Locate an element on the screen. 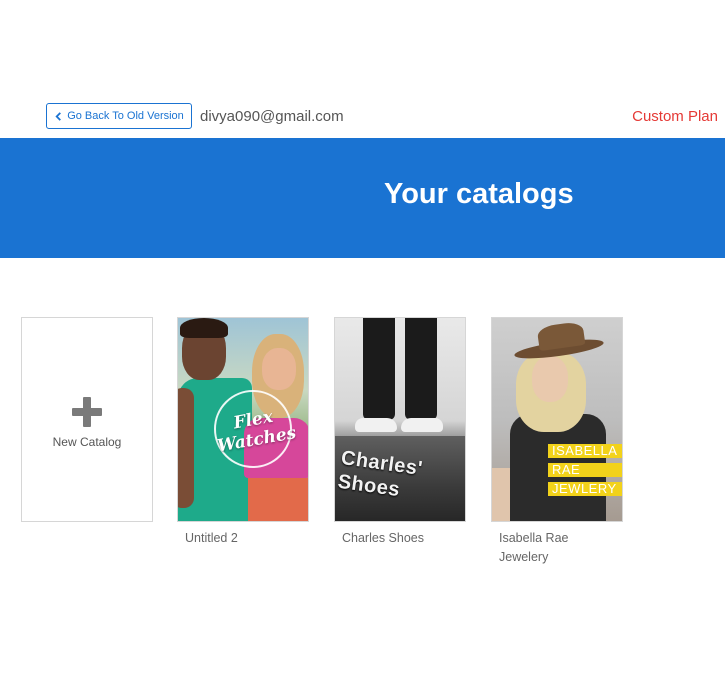 This screenshot has width=725, height=680. catalog-card-charles-shoes: Charles' Shoes is located at coordinates (400, 419).